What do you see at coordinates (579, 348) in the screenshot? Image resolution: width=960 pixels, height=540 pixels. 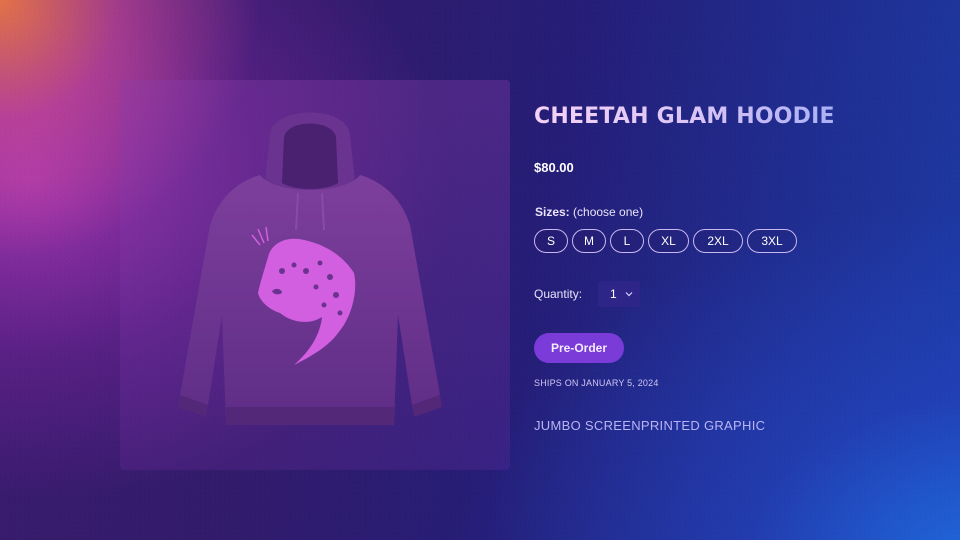 I see `preorder-button: Pre-Order` at bounding box center [579, 348].